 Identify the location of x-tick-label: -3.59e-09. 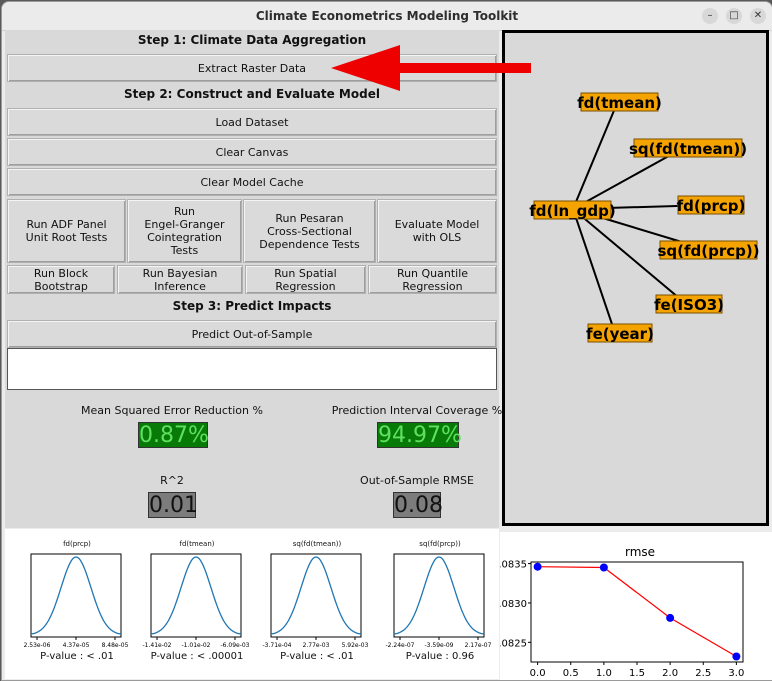
(438, 645).